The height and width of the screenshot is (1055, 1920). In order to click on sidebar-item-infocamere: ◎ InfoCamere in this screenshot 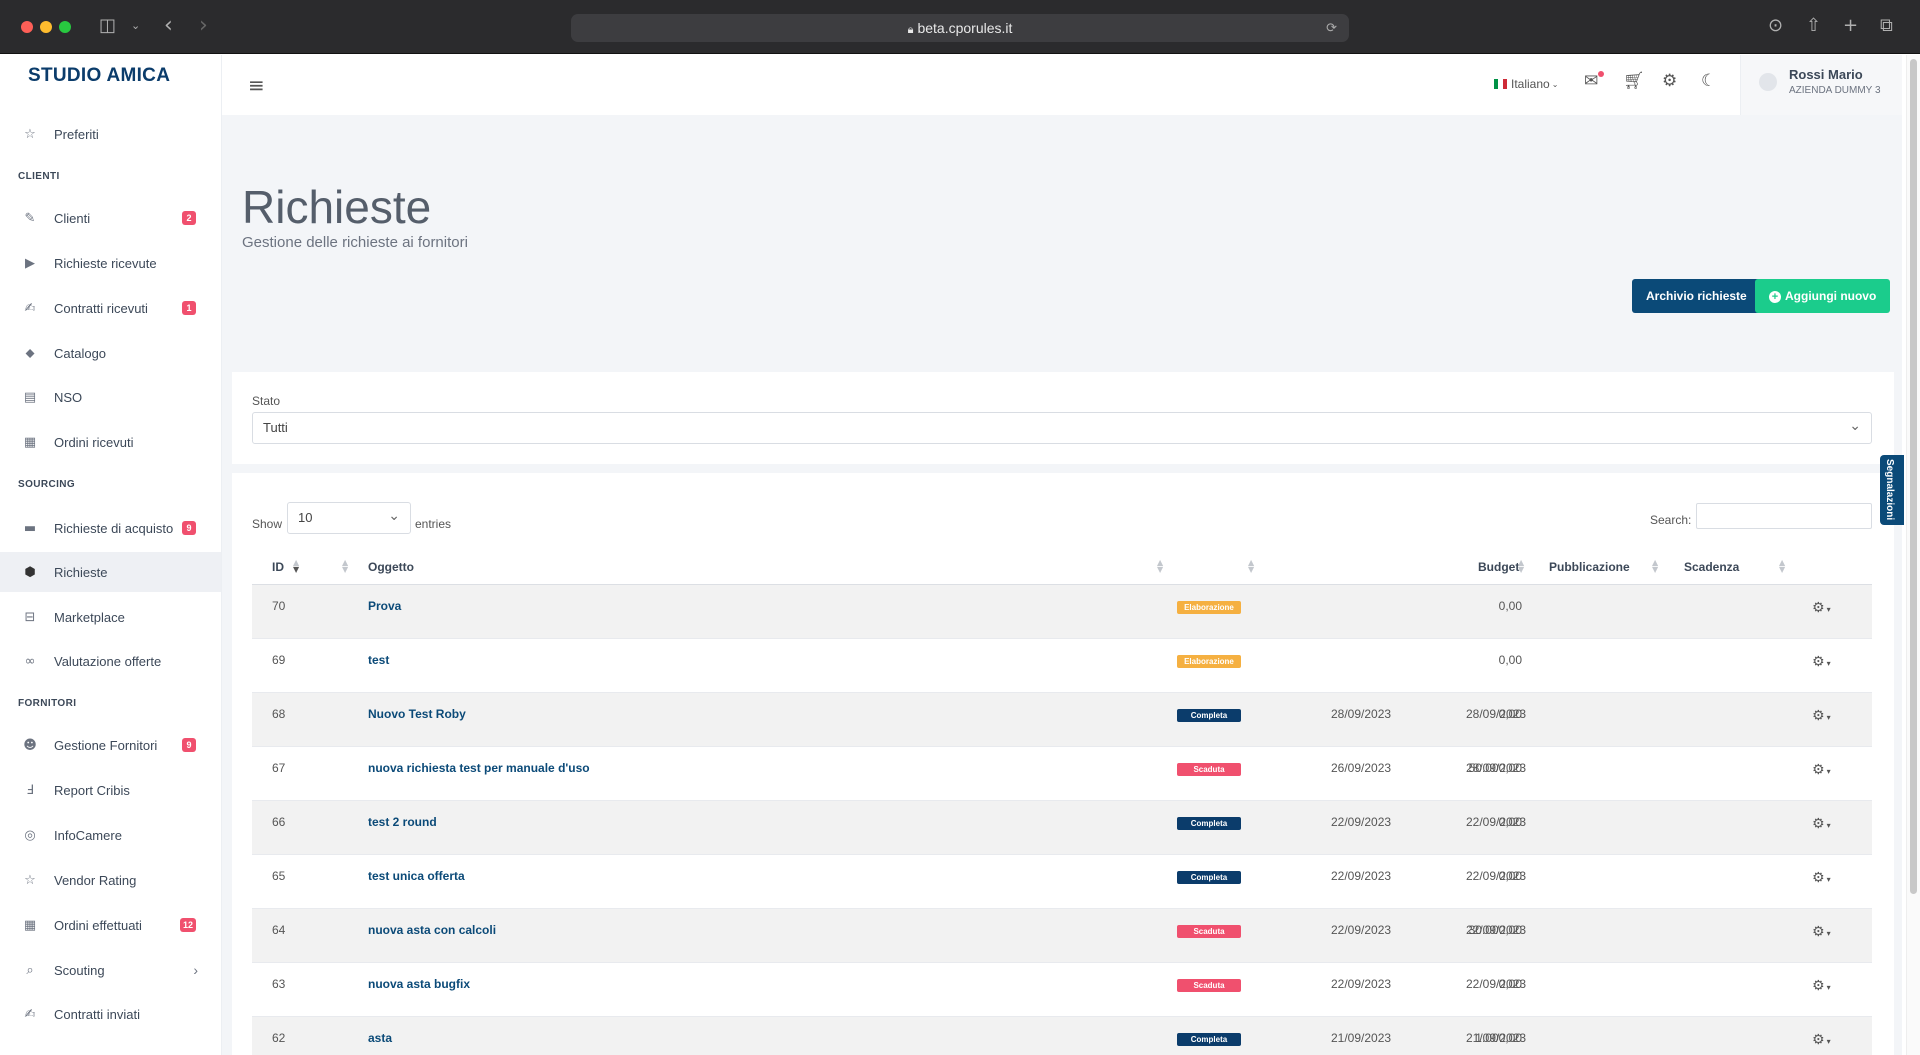, I will do `click(110, 835)`.